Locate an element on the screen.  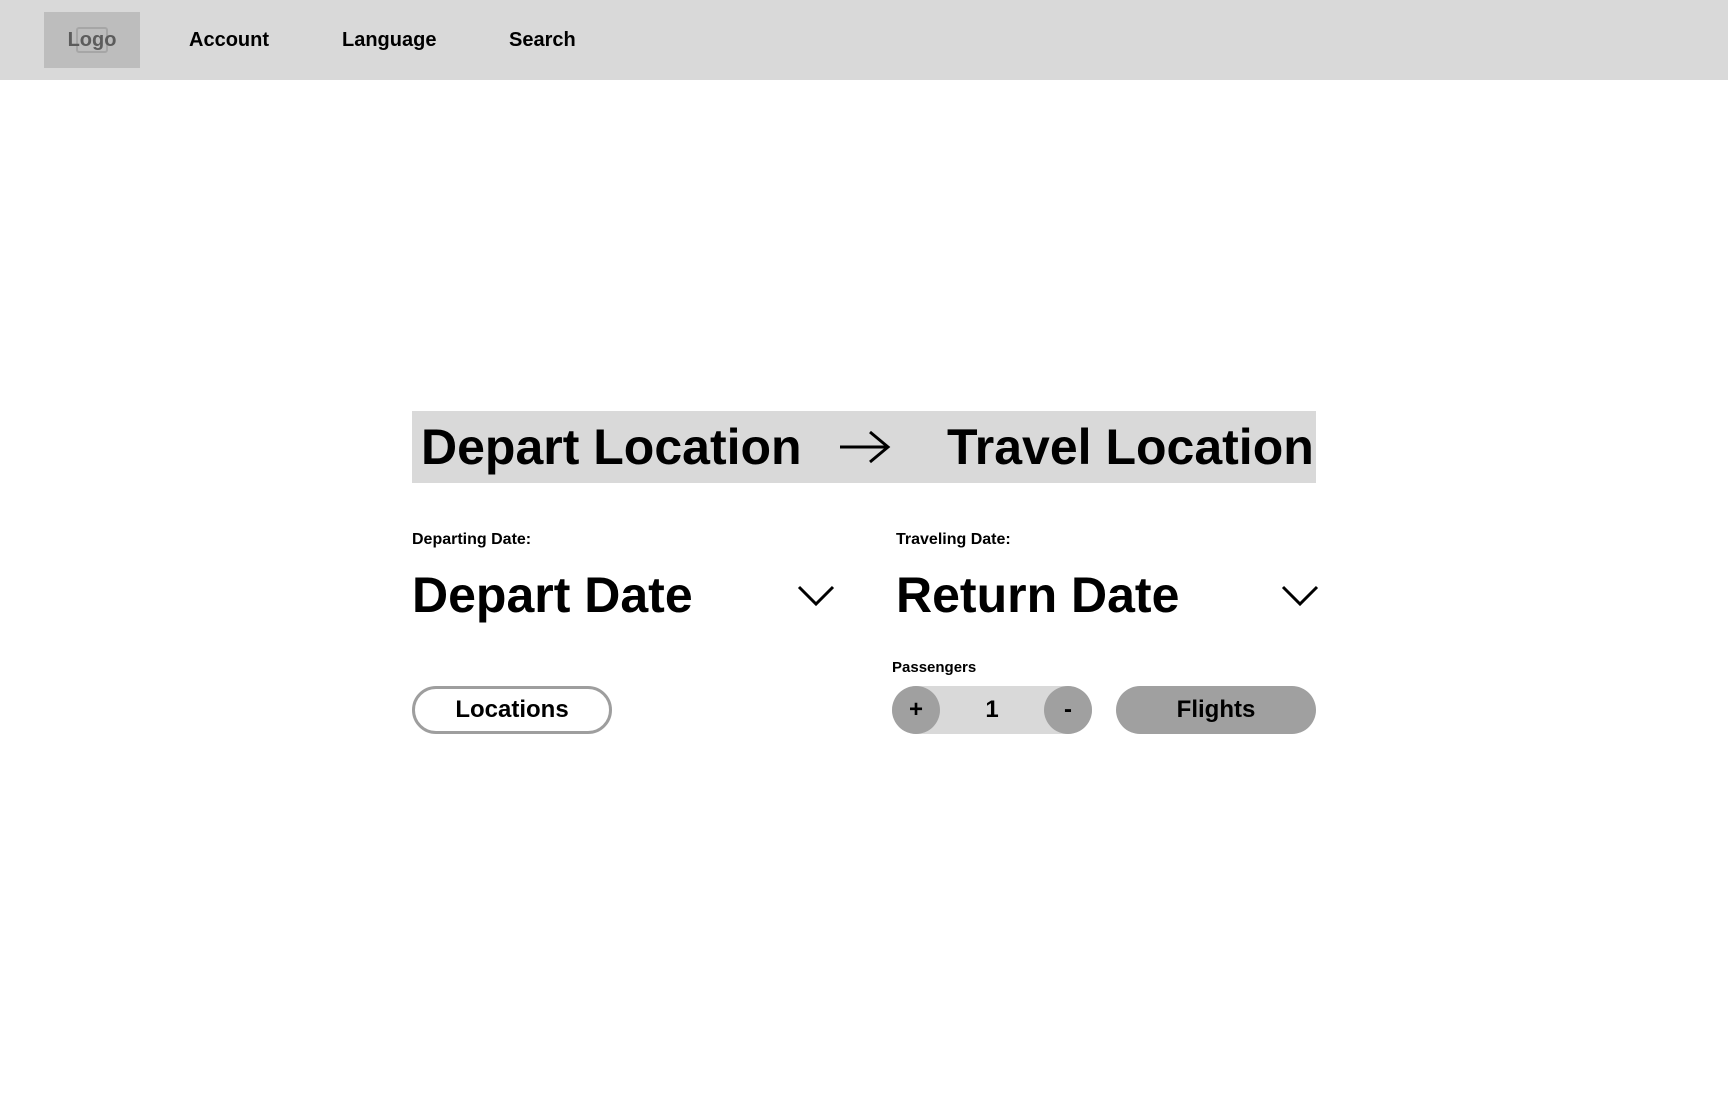
flights-button: Flights is located at coordinates (1216, 710).